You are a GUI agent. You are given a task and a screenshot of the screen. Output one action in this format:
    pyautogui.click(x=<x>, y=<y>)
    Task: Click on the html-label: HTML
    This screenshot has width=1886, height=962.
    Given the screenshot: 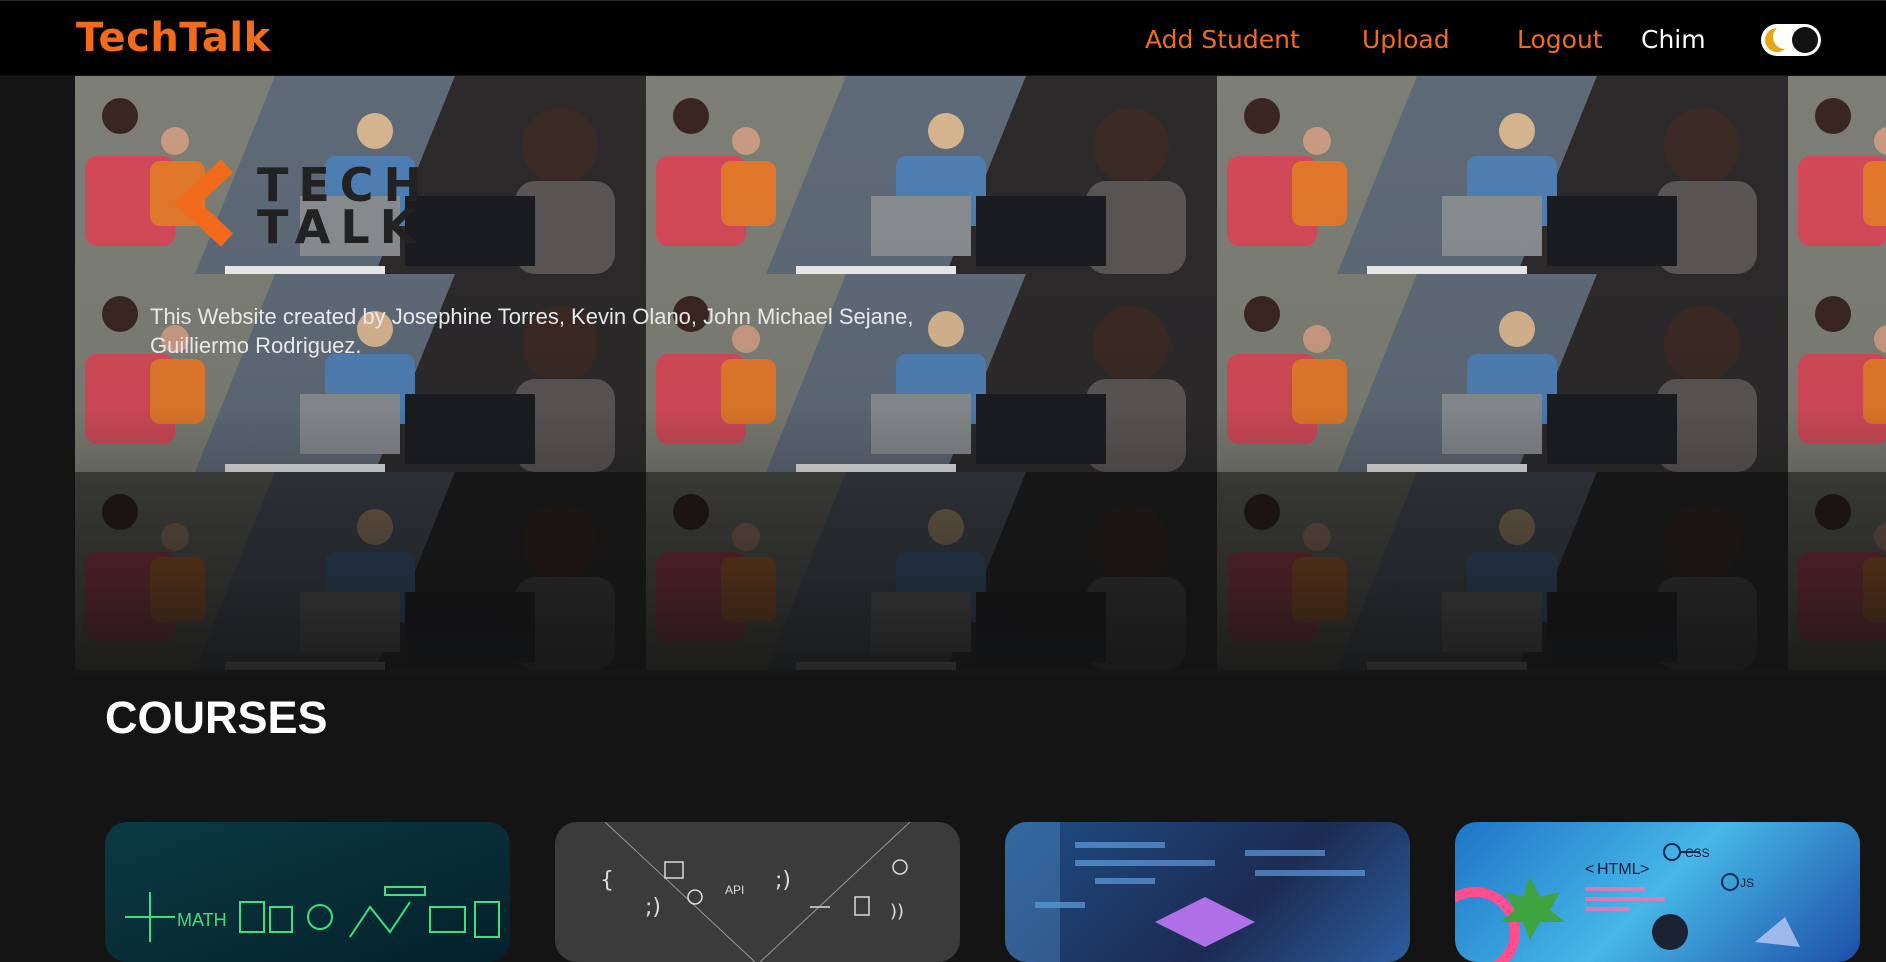 What is the action you would take?
    pyautogui.click(x=1619, y=869)
    